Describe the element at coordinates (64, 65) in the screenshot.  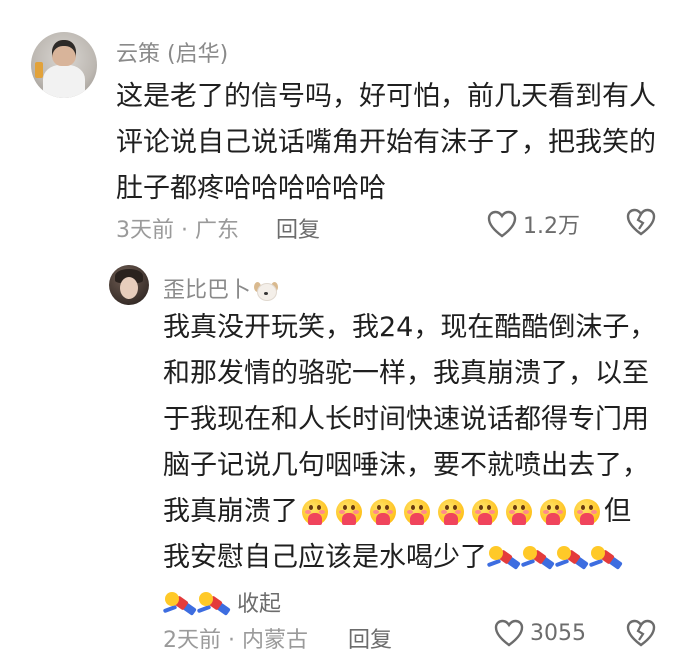
I see `avatar` at that location.